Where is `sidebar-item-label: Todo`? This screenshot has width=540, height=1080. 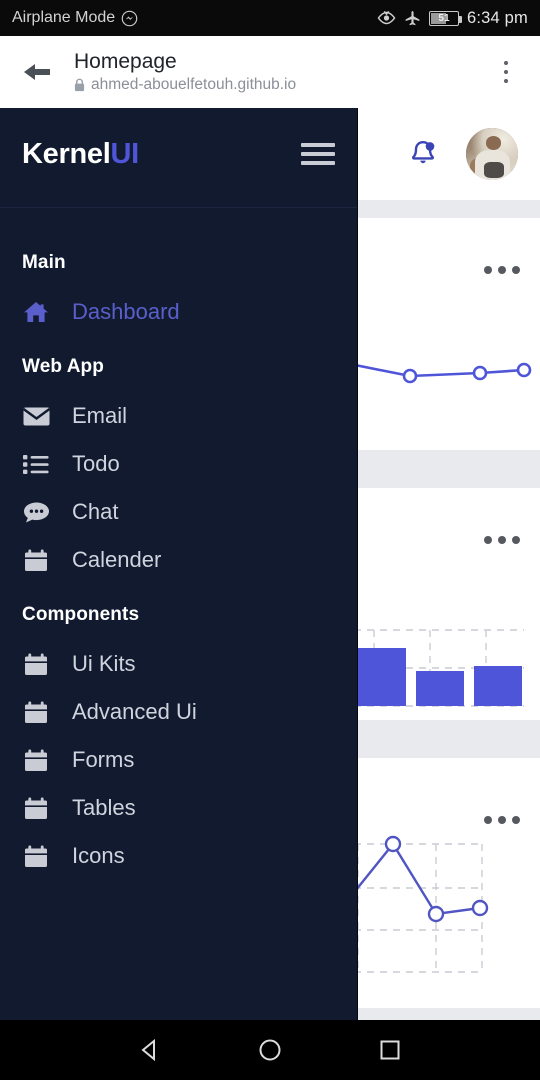
sidebar-item-label: Todo is located at coordinates (96, 463).